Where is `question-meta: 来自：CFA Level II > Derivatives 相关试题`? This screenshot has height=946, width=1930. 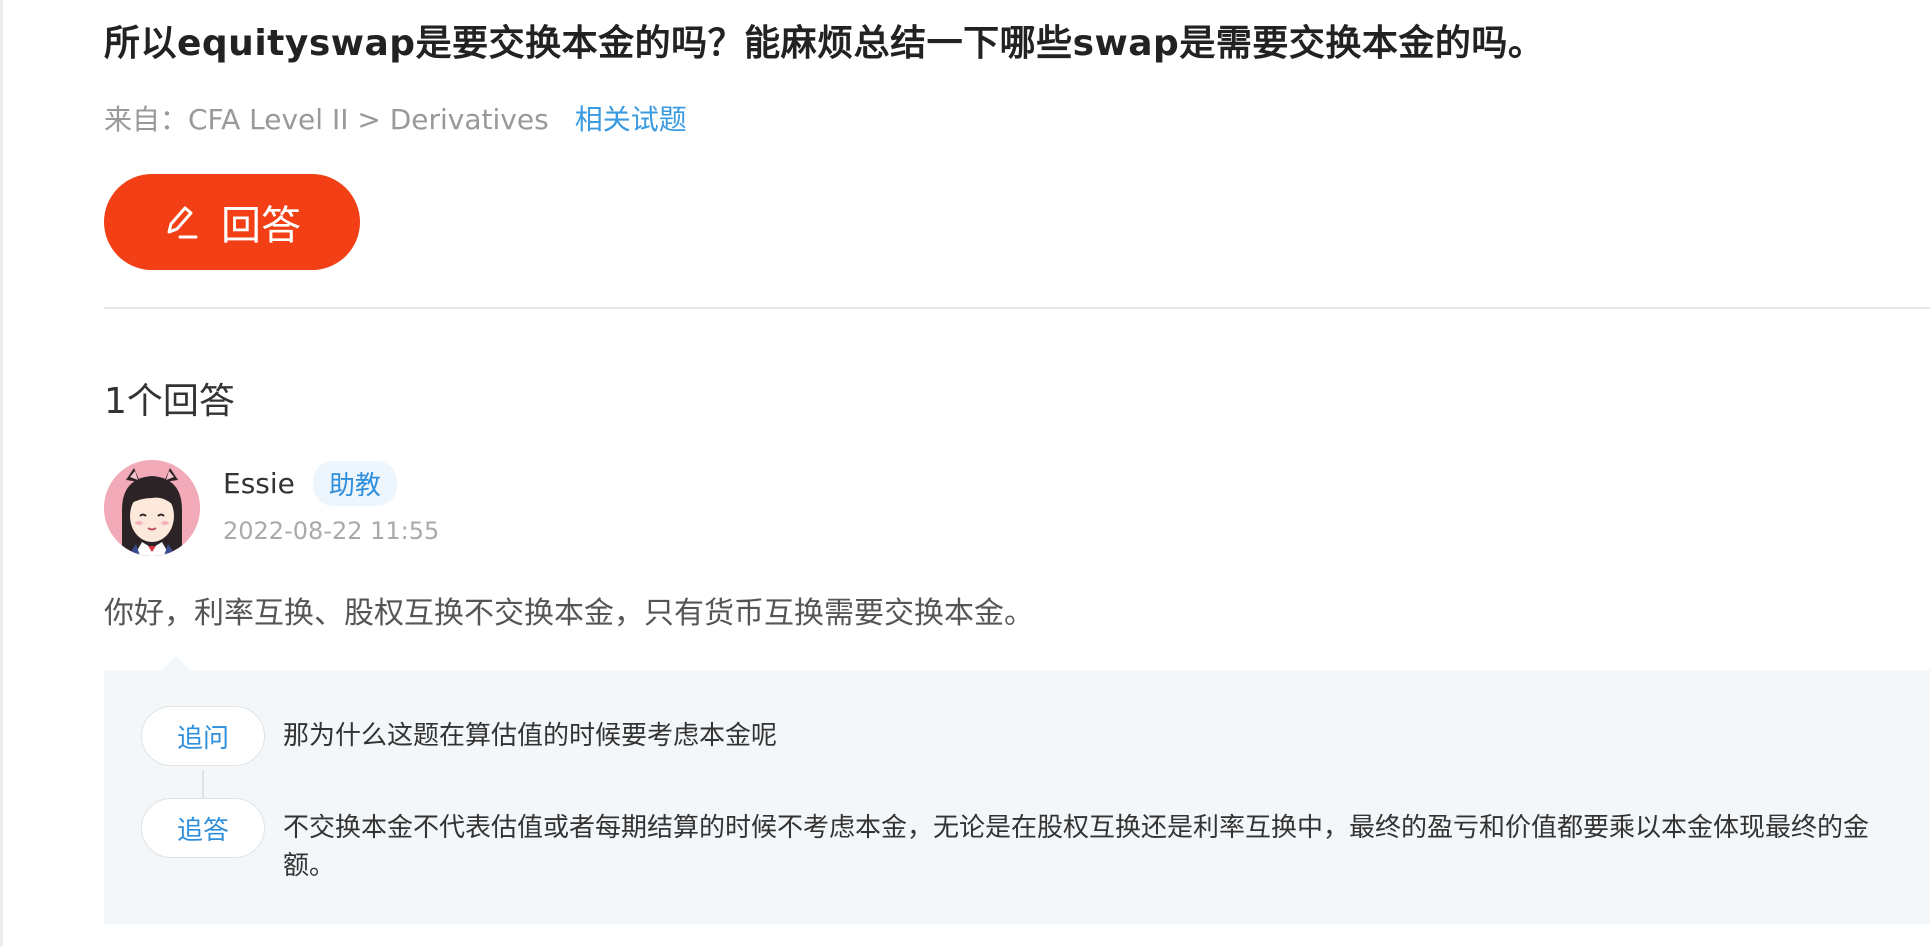 question-meta: 来自：CFA Level II > Derivatives 相关试题 is located at coordinates (395, 118).